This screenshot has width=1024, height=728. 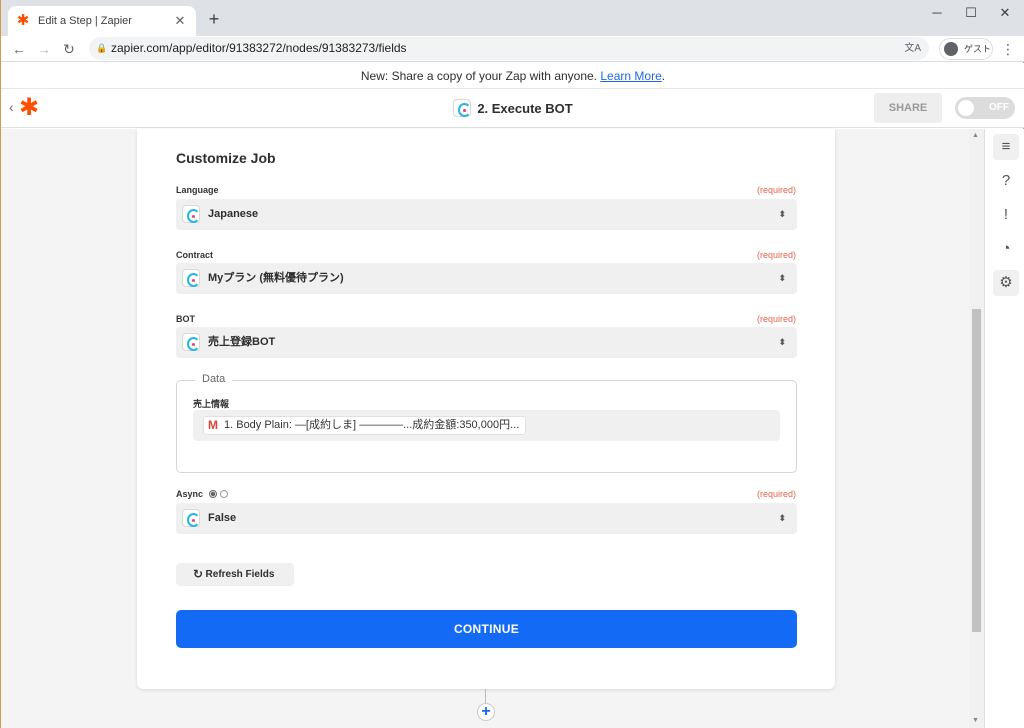 I want to click on continue-button: CONTINUE, so click(x=486, y=629).